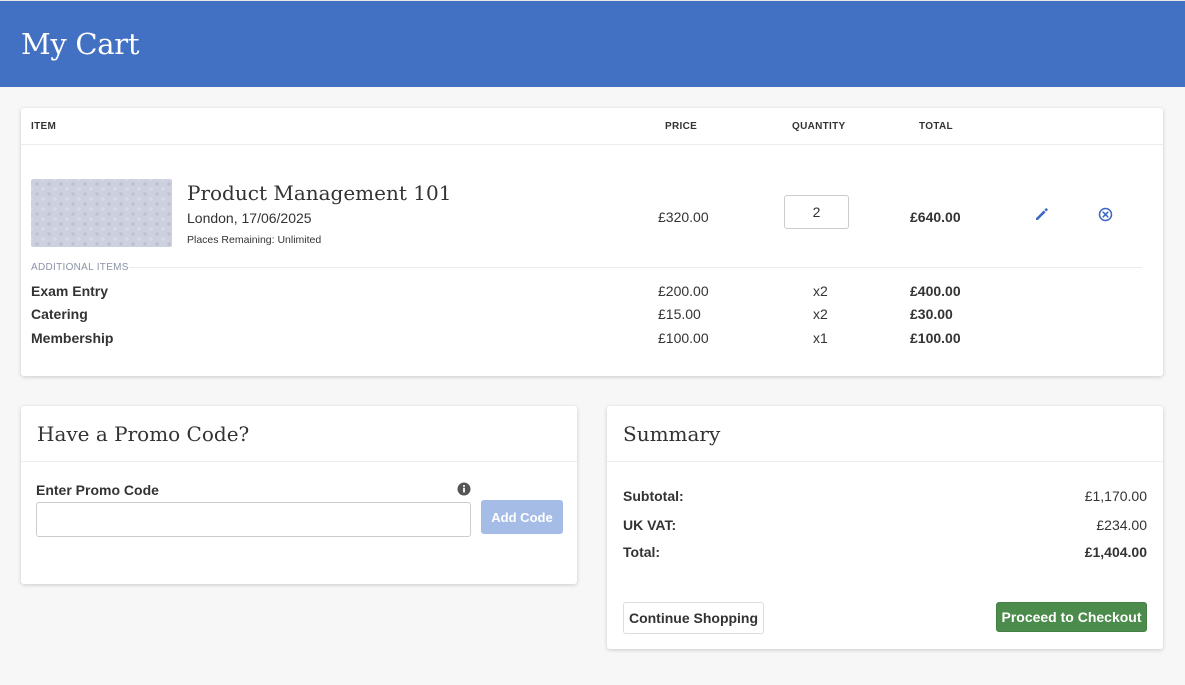 Image resolution: width=1185 pixels, height=685 pixels. I want to click on subtotal-label: Subtotal:, so click(653, 496).